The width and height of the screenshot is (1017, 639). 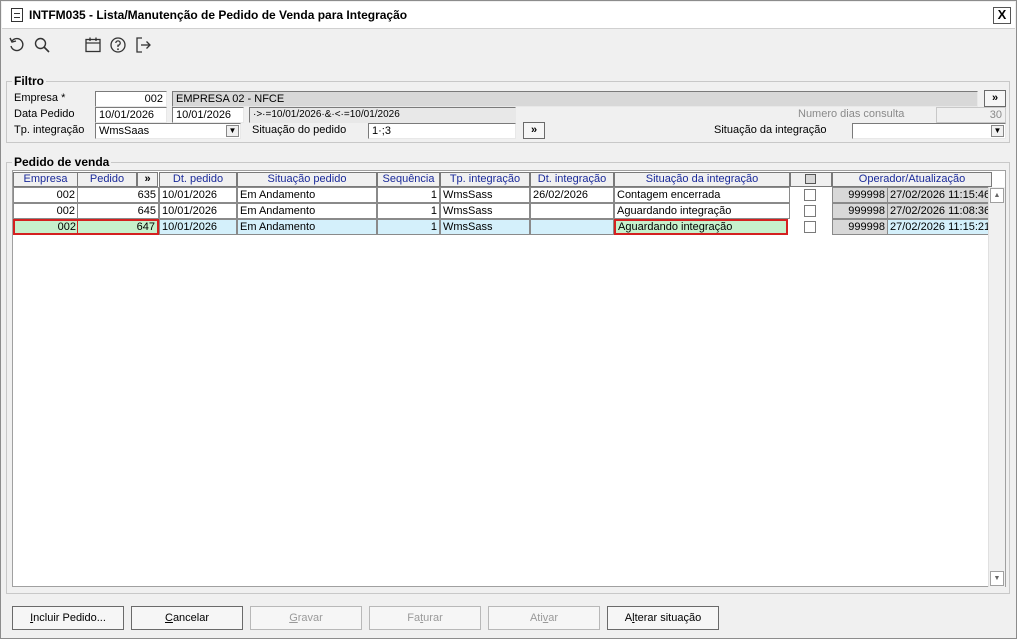 I want to click on cancelar-label-post: ancelar, so click(x=191, y=618).